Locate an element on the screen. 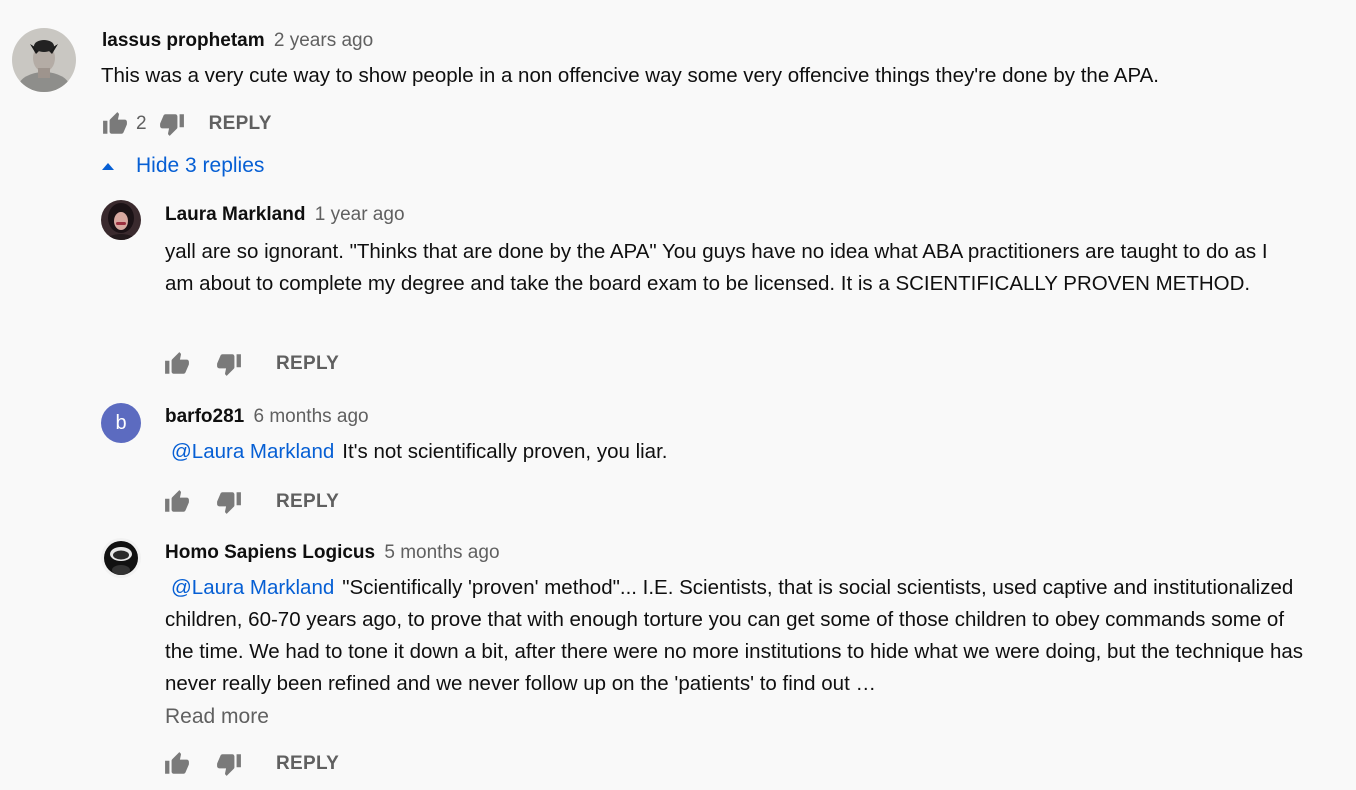 The width and height of the screenshot is (1356, 790). avatar-letter: b is located at coordinates (121, 423).